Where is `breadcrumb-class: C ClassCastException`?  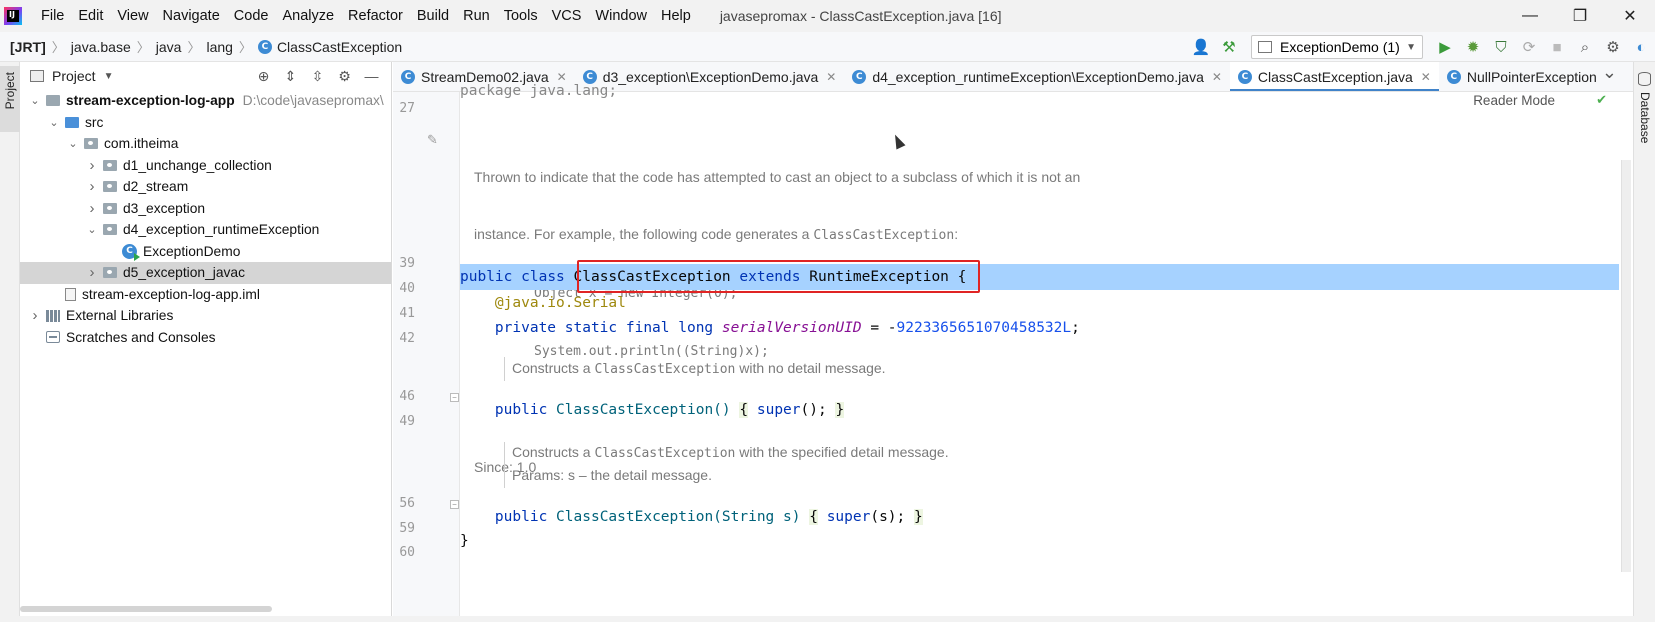
breadcrumb-class: C ClassCastException is located at coordinates (330, 47).